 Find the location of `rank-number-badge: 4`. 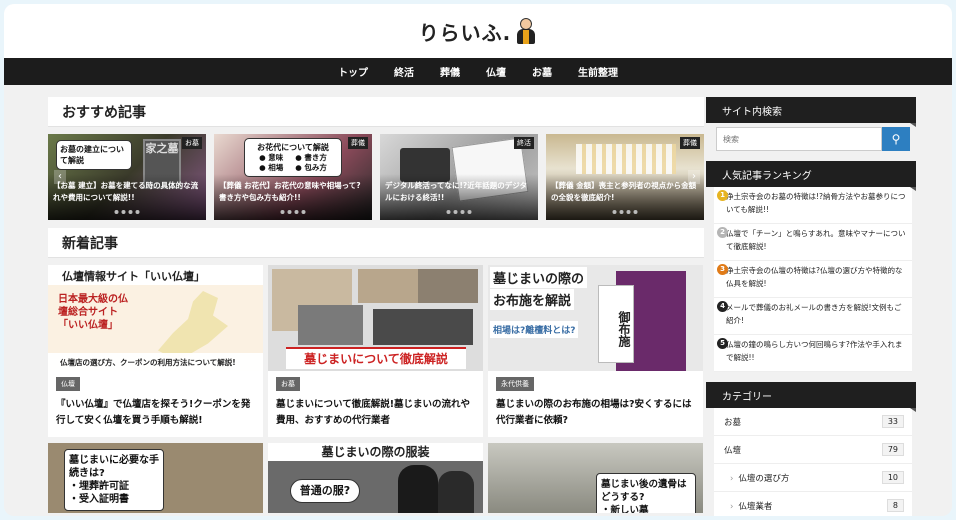

rank-number-badge: 4 is located at coordinates (722, 306).